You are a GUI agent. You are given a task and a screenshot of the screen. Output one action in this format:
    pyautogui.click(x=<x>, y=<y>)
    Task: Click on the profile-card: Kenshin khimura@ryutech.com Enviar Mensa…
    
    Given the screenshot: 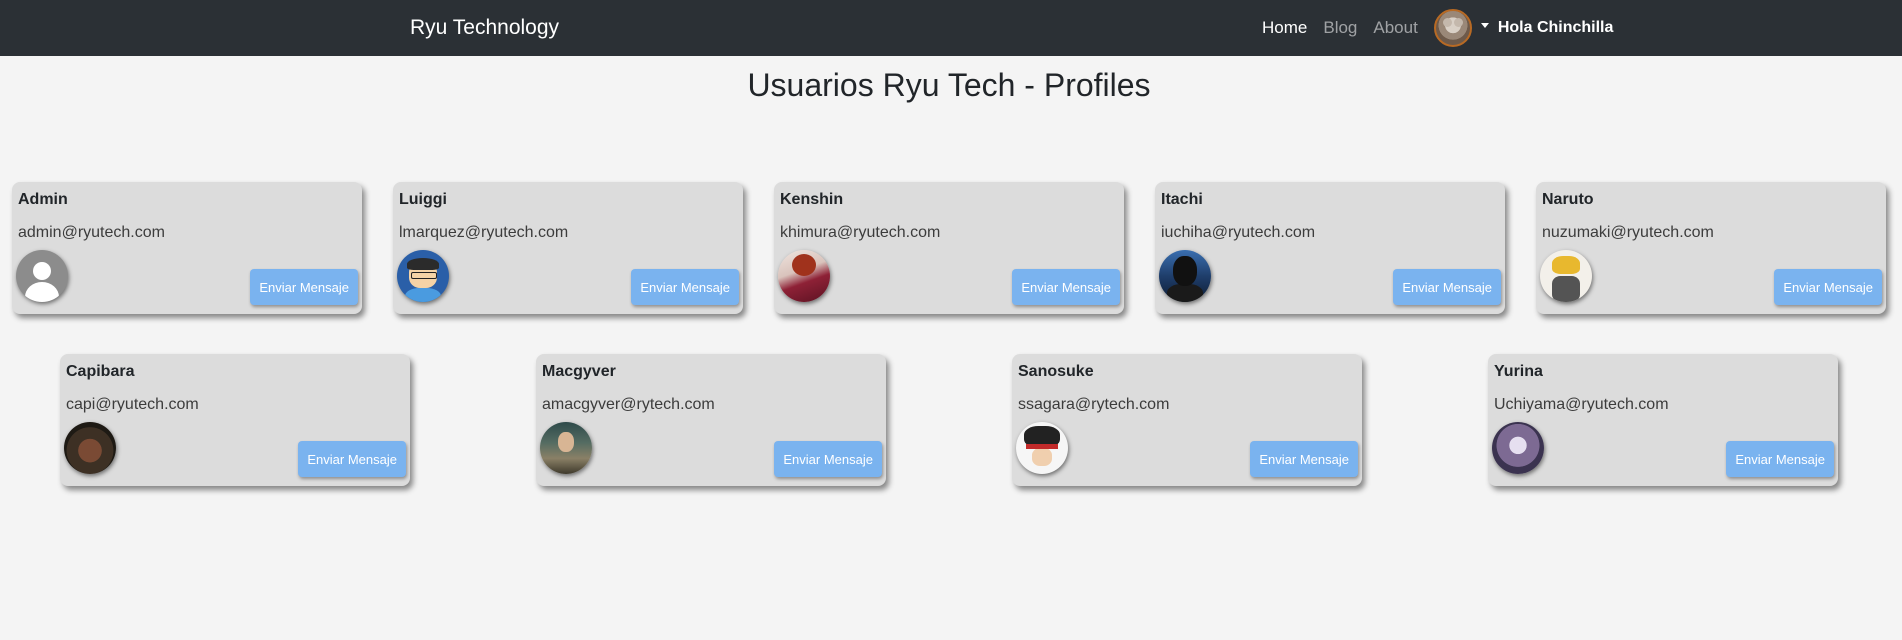 What is the action you would take?
    pyautogui.click(x=949, y=248)
    